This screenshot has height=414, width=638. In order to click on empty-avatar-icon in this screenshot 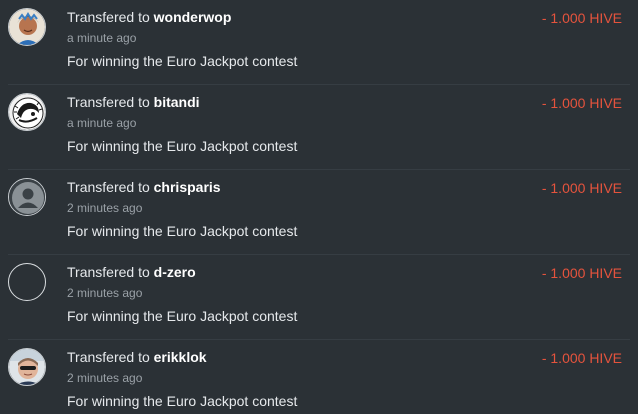, I will do `click(27, 282)`.